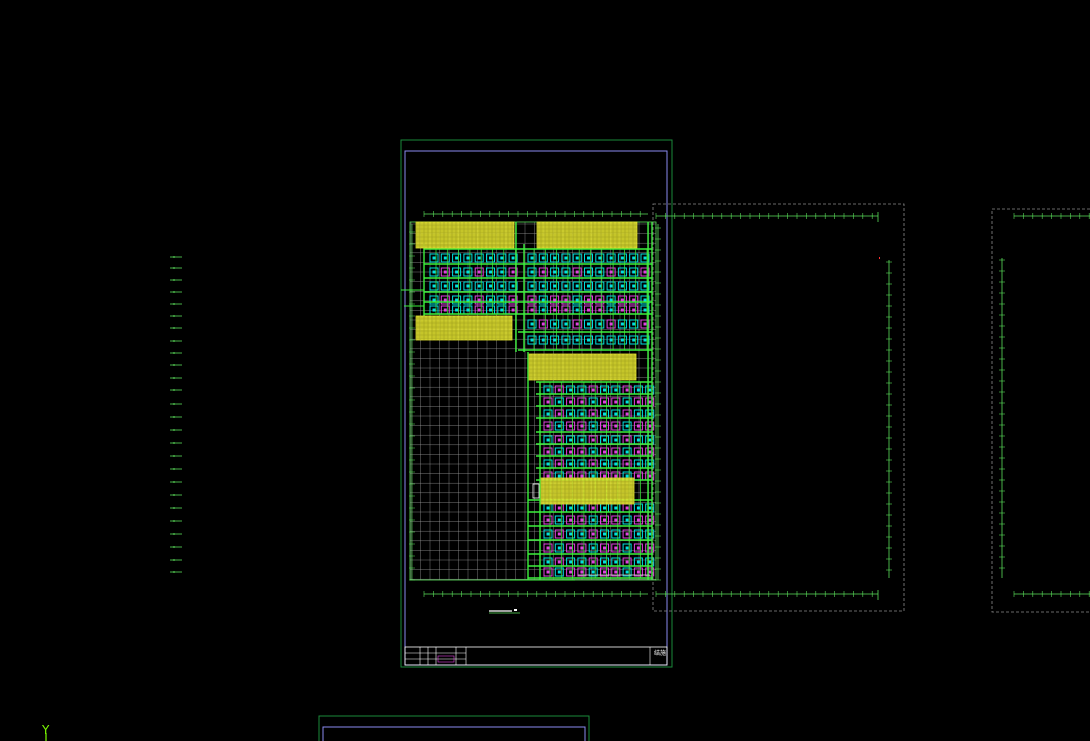 The width and height of the screenshot is (1090, 741). I want to click on dashed-frame-ticks, so click(884, 406).